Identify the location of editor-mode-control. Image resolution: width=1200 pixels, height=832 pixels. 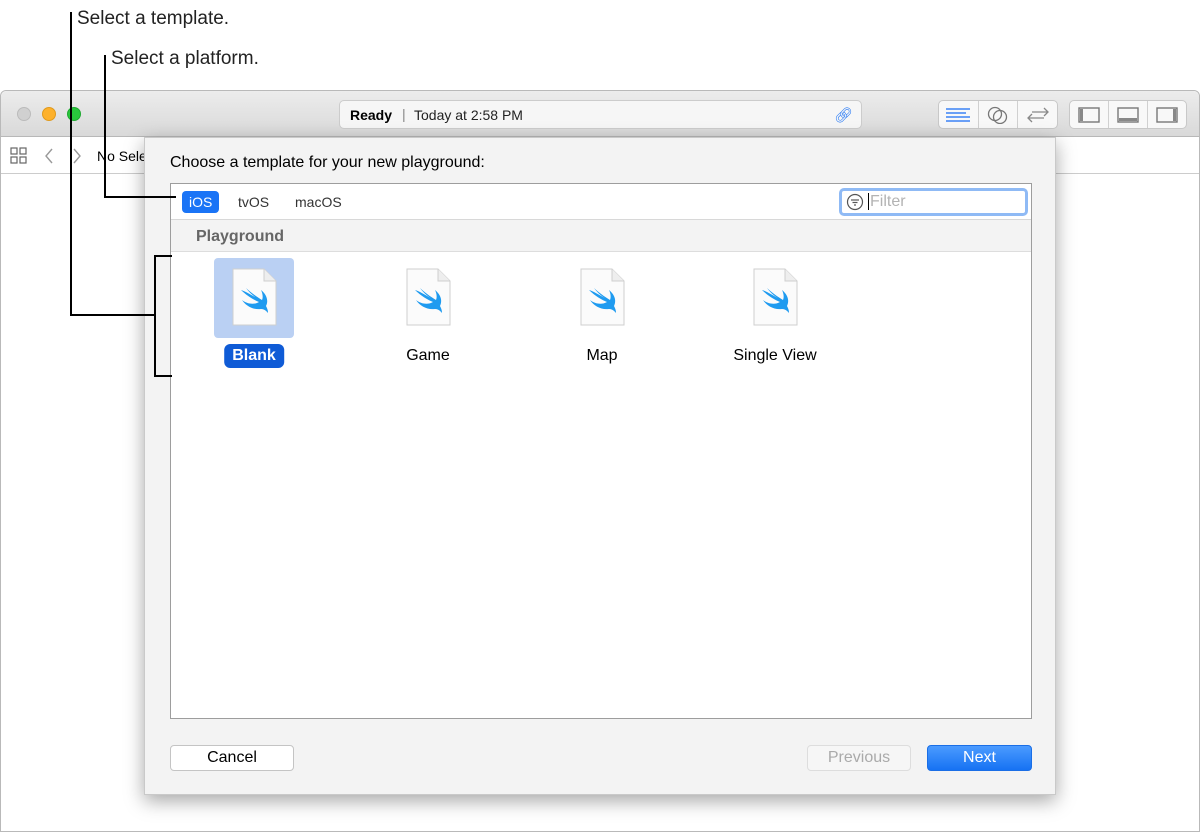
(998, 114).